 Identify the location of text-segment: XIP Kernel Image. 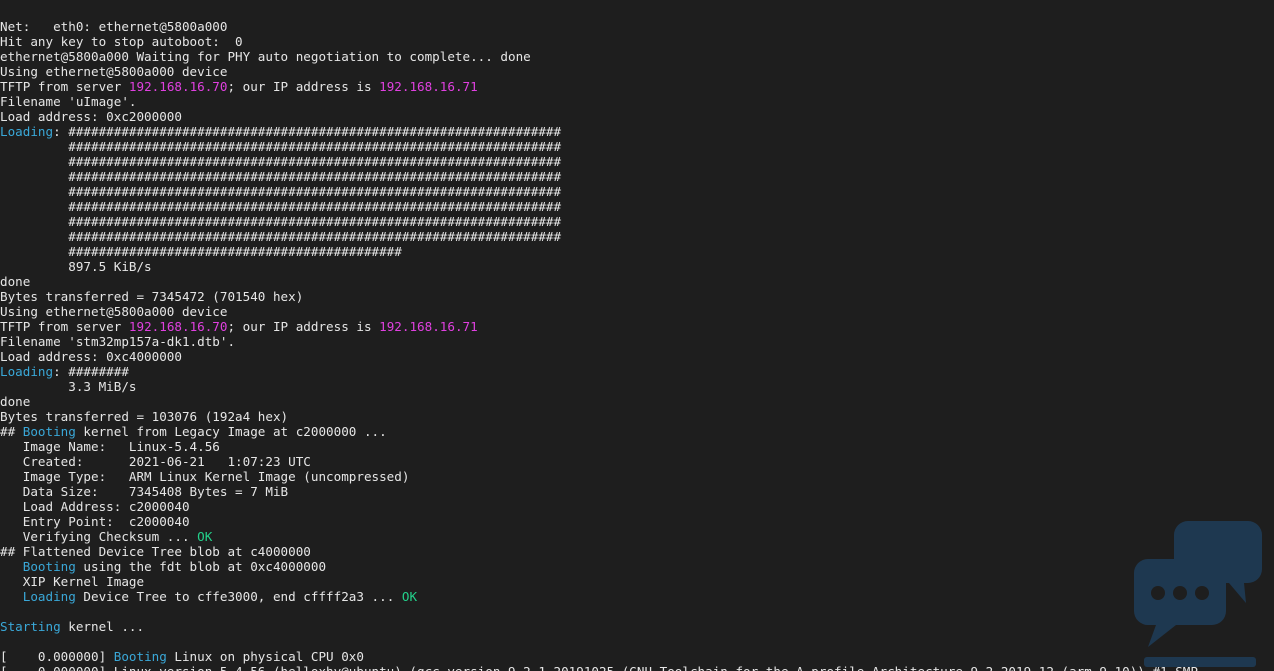
(72, 581).